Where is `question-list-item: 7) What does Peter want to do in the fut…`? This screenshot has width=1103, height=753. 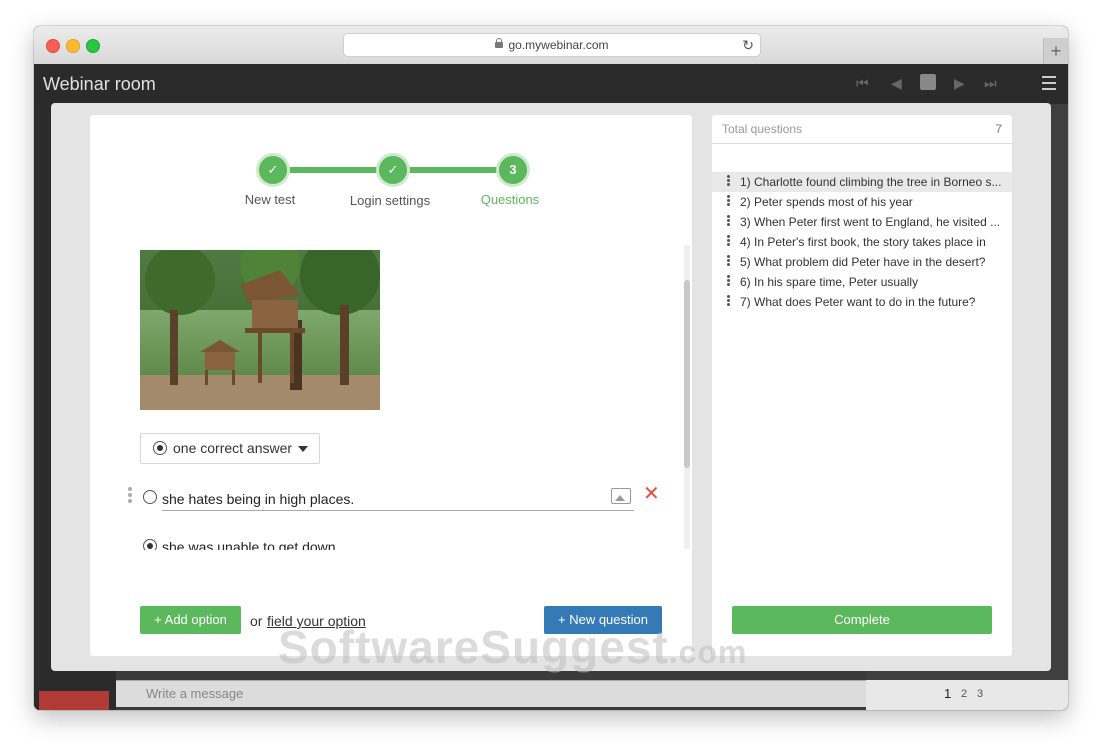 question-list-item: 7) What does Peter want to do in the fut… is located at coordinates (862, 302).